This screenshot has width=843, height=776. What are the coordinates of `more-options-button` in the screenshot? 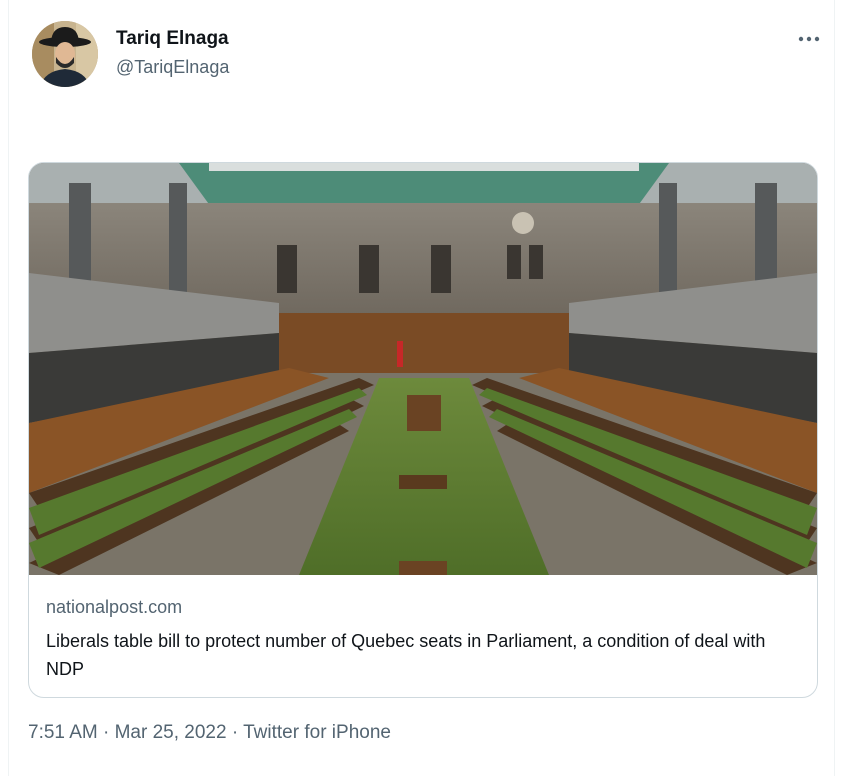 It's located at (809, 39).